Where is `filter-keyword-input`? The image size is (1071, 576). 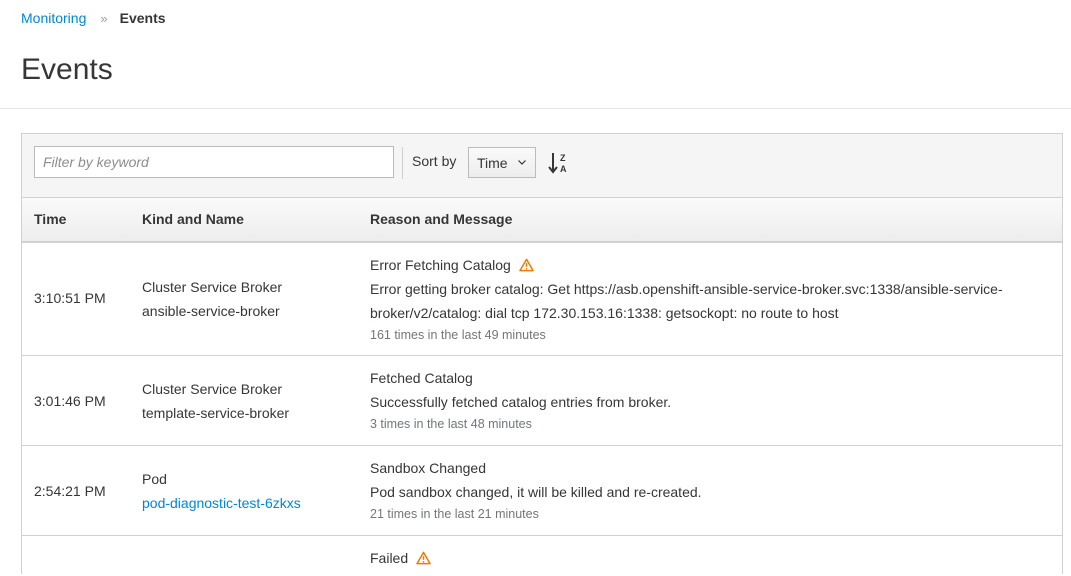
filter-keyword-input is located at coordinates (214, 162).